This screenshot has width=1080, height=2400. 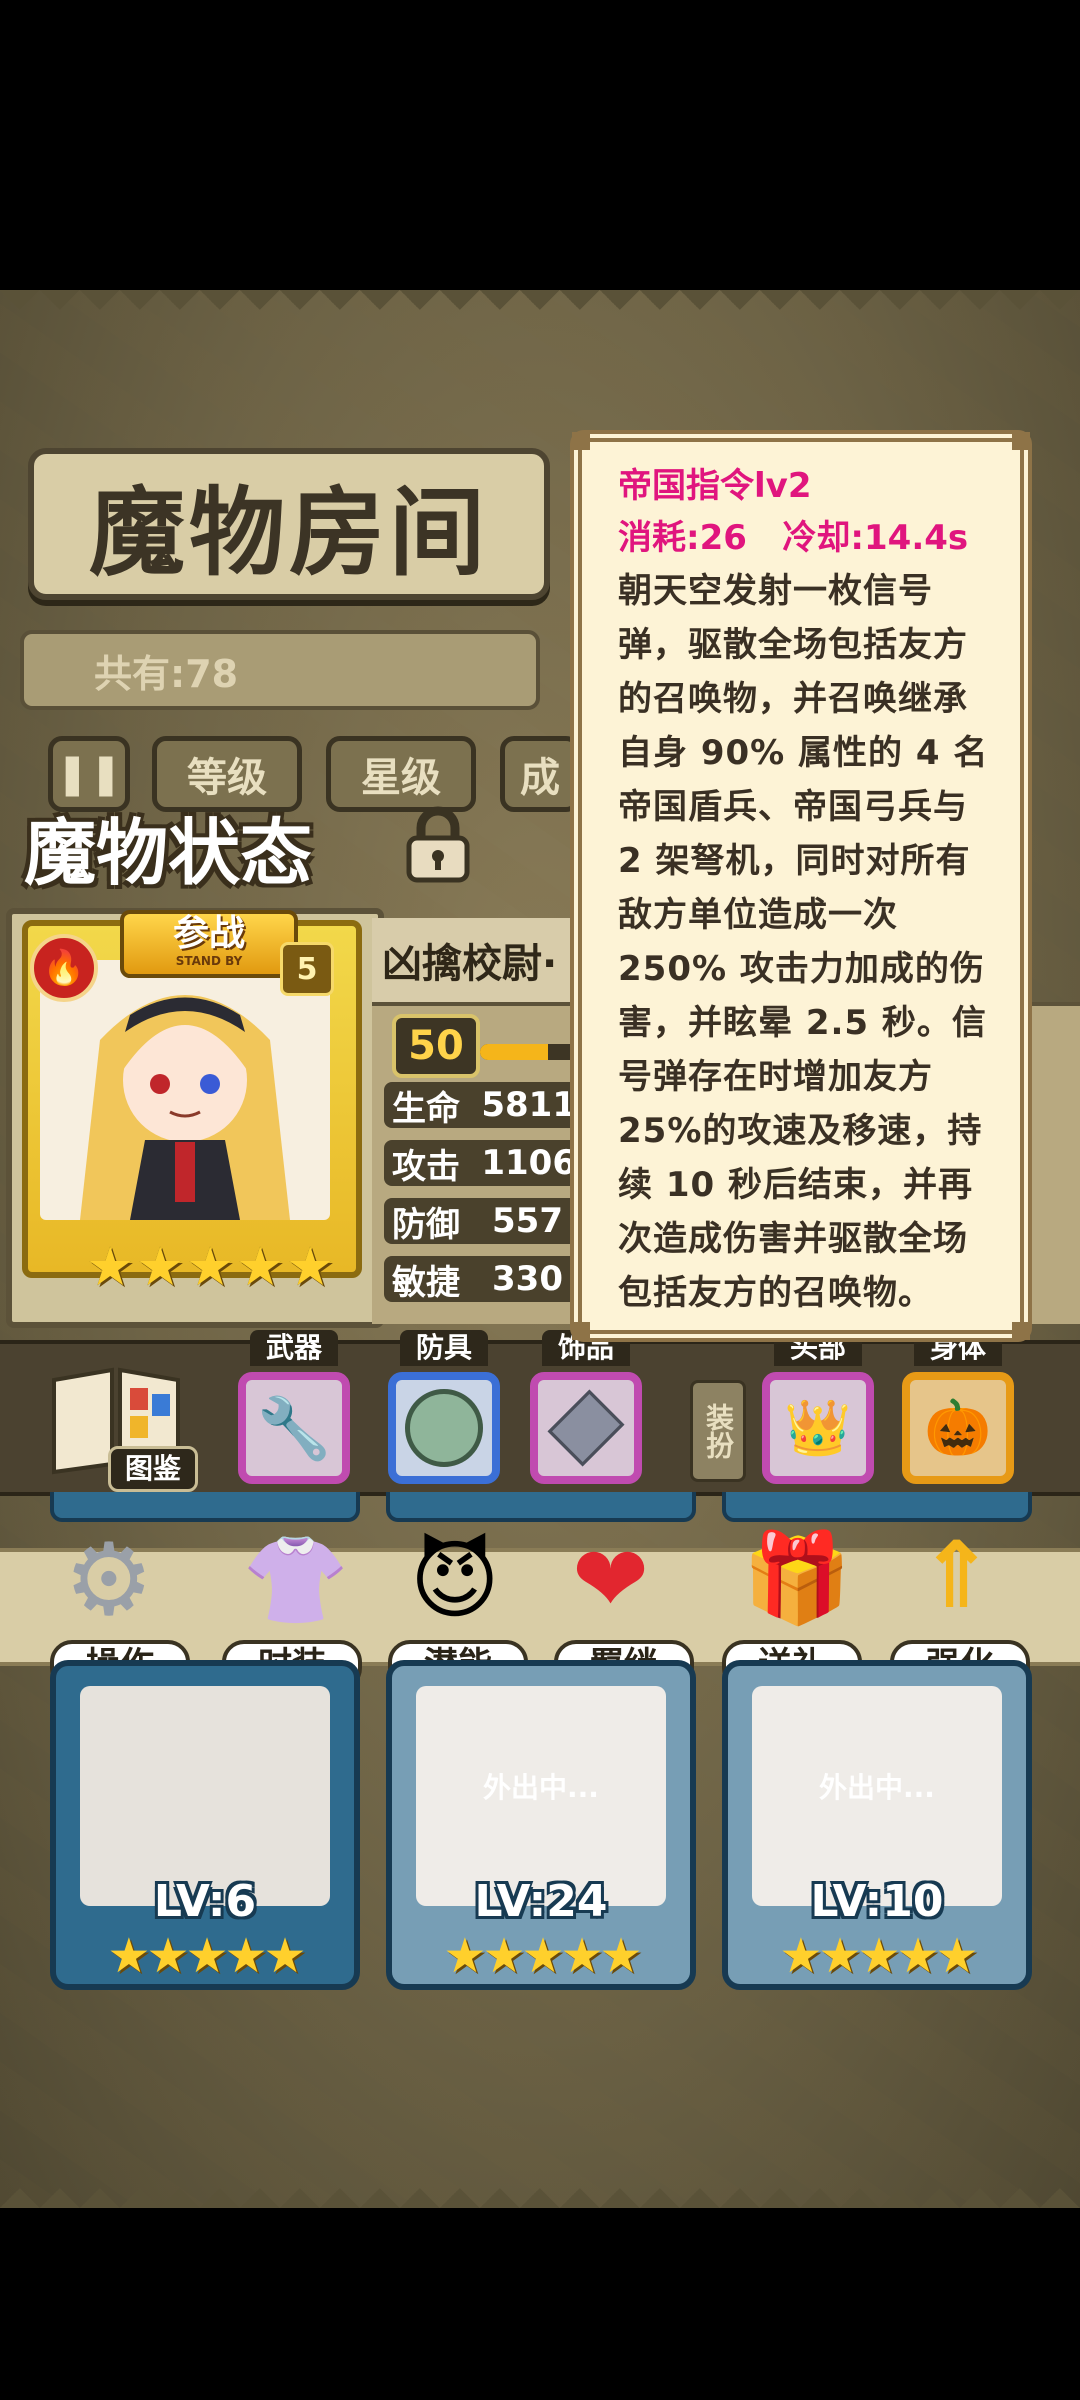 I want to click on hearts-icon: ❤, so click(x=611, y=1579).